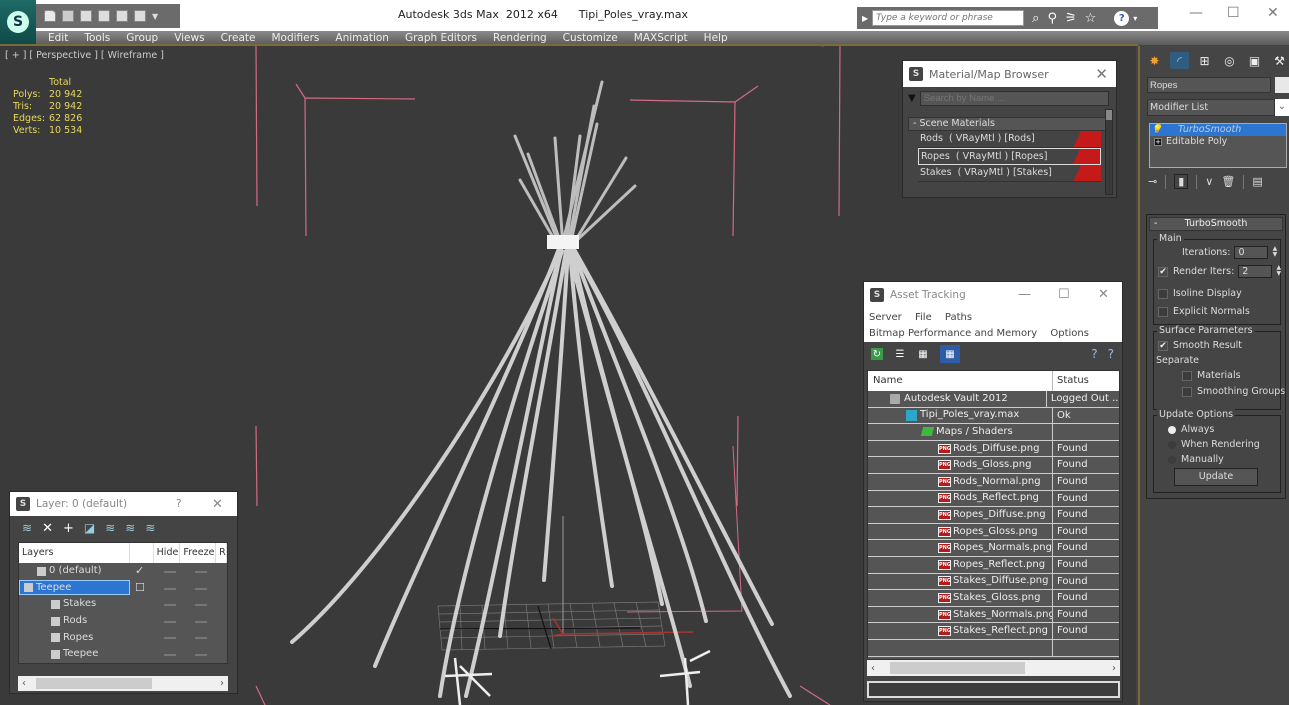  I want to click on asset-row: PNG Ropes_Reflect.png Found, so click(993, 565).